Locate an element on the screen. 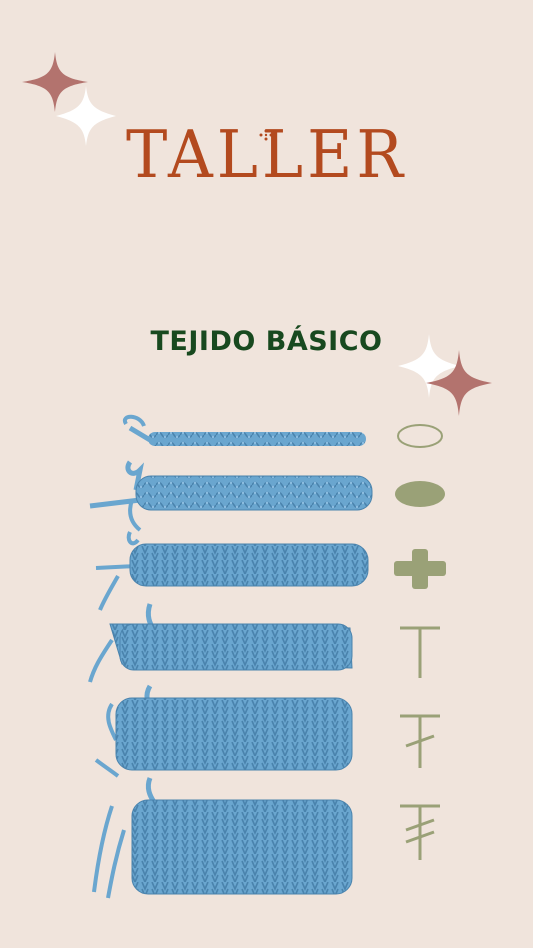 This screenshot has width=533, height=948. stitch-symbols is located at coordinates (420, 642).